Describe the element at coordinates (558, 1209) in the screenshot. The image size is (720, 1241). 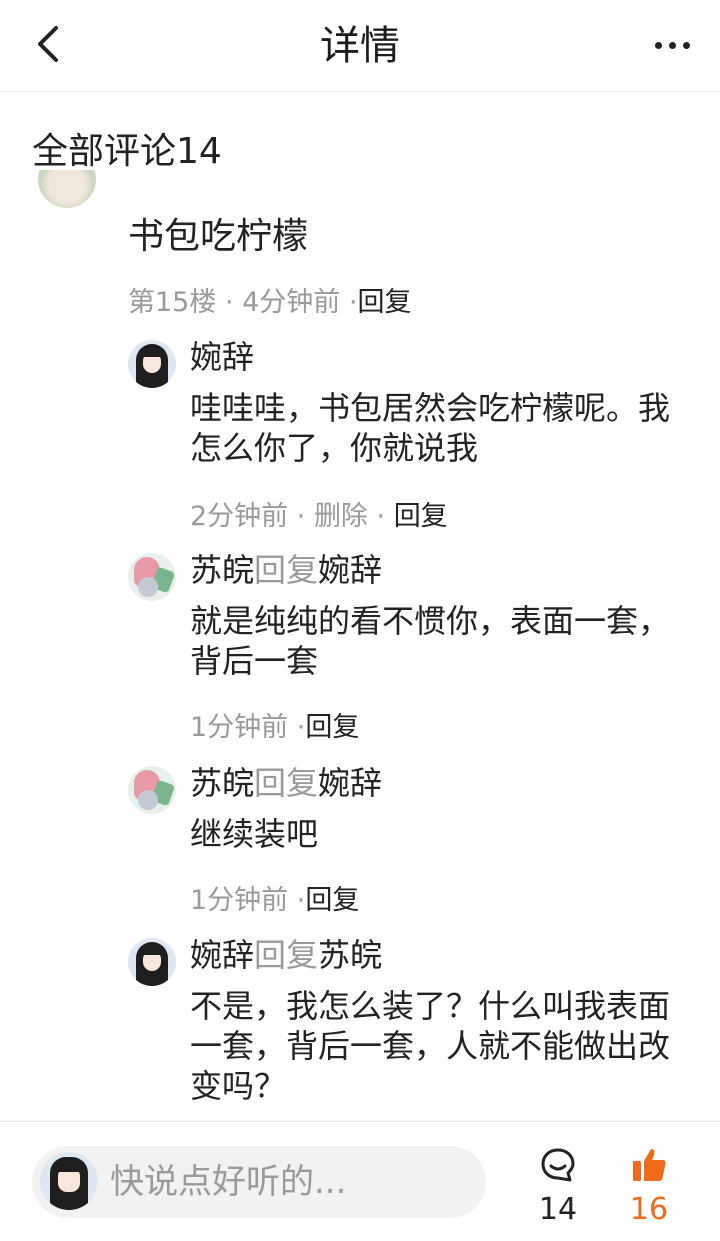
I see `comment-count: 14` at that location.